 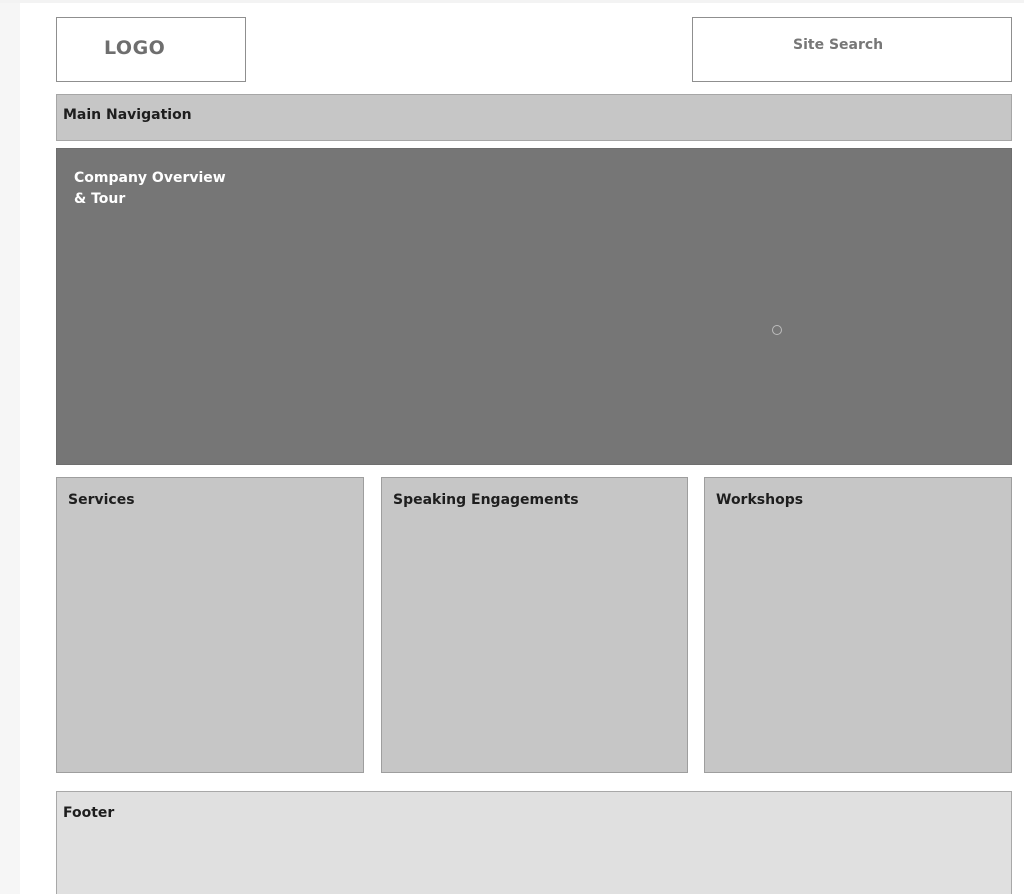 What do you see at coordinates (89, 813) in the screenshot?
I see `footer-label: Footer` at bounding box center [89, 813].